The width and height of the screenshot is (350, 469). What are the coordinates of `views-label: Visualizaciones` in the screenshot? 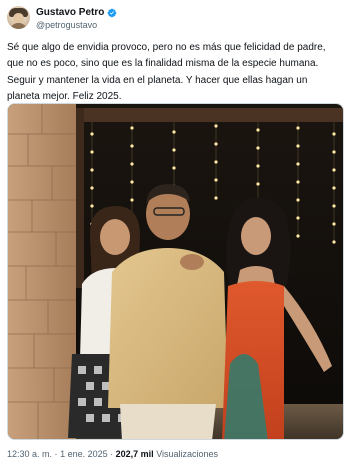 It's located at (187, 454).